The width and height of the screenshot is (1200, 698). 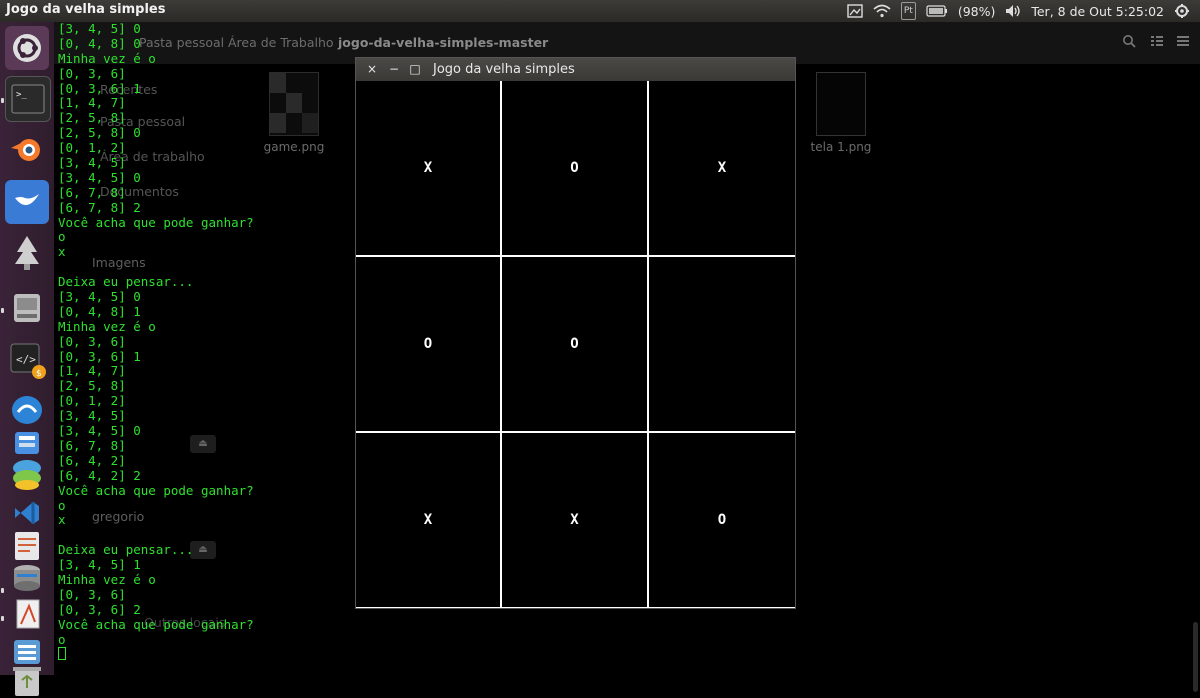 What do you see at coordinates (1130, 42) in the screenshot?
I see `search-icon` at bounding box center [1130, 42].